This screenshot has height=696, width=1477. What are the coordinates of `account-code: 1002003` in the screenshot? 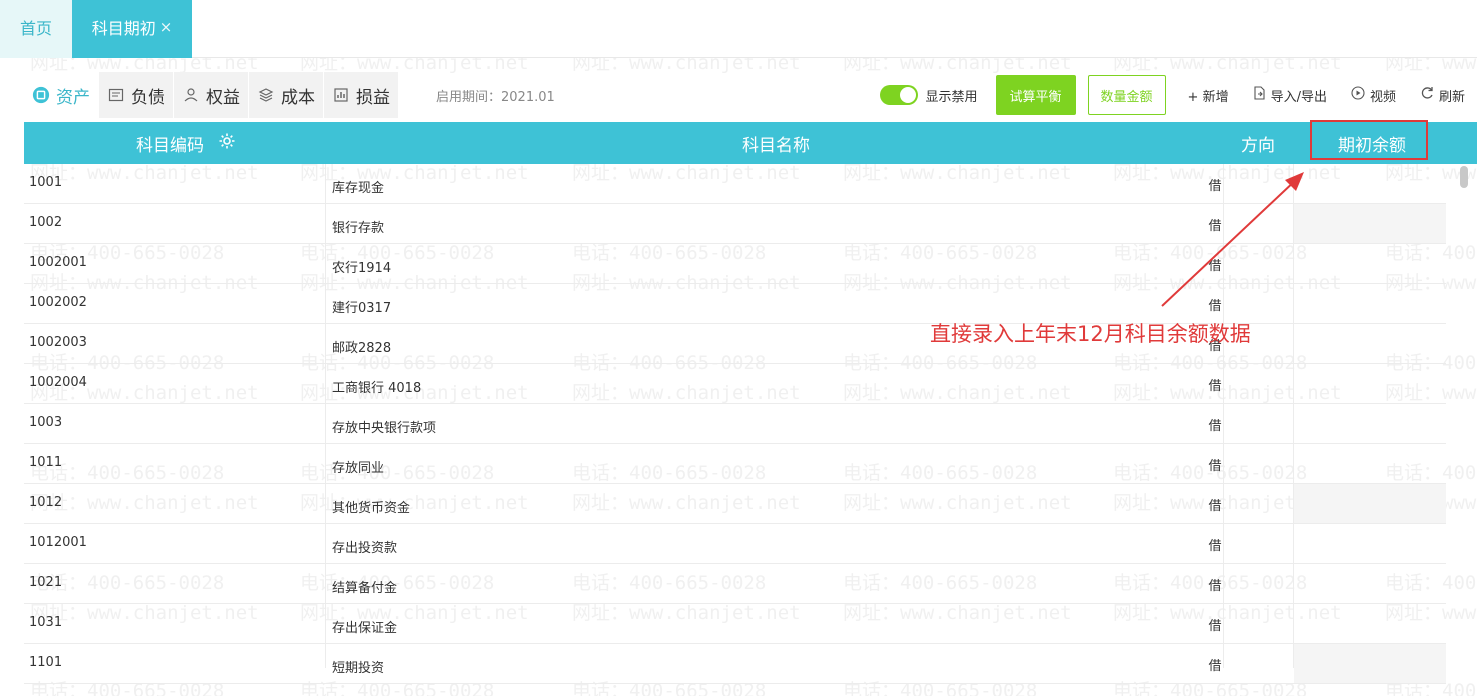 It's located at (58, 342).